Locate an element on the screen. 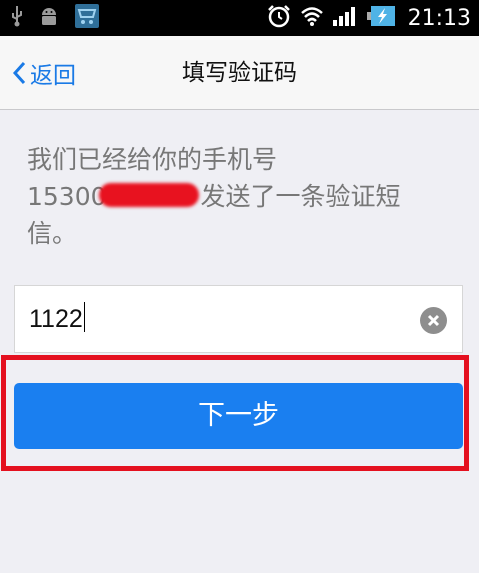 The width and height of the screenshot is (479, 573). phone-number: 15300 is located at coordinates (67, 196).